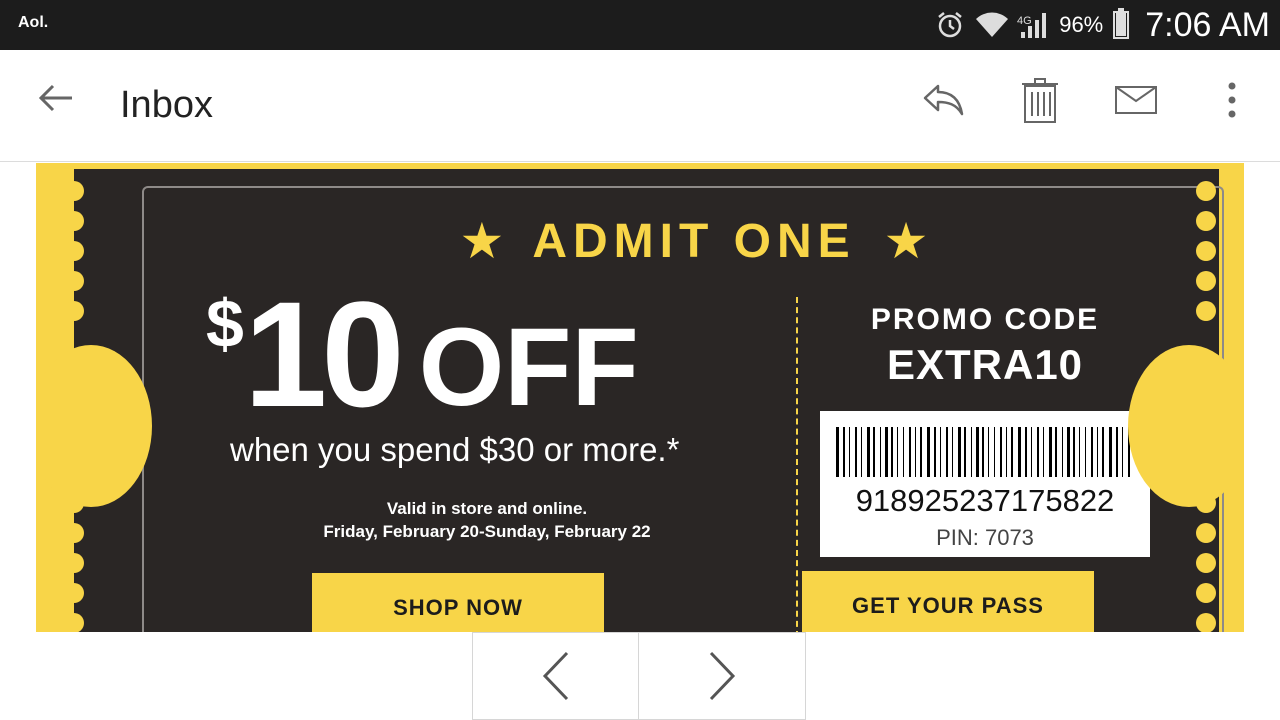 The image size is (1280, 720). Describe the element at coordinates (797, 464) in the screenshot. I see `ticket-divider` at that location.